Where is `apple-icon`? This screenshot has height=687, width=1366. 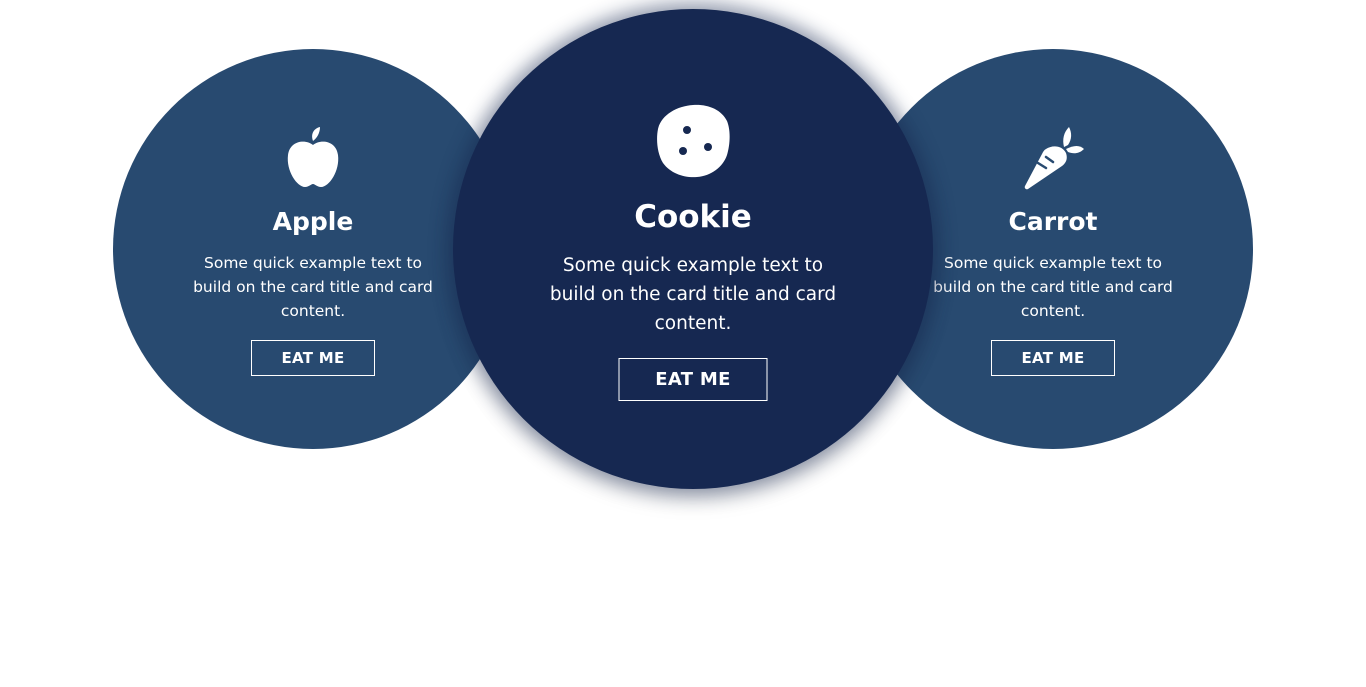 apple-icon is located at coordinates (313, 159).